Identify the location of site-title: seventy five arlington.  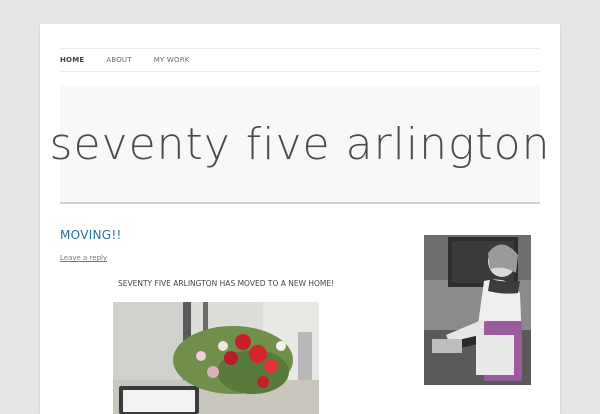
(300, 144).